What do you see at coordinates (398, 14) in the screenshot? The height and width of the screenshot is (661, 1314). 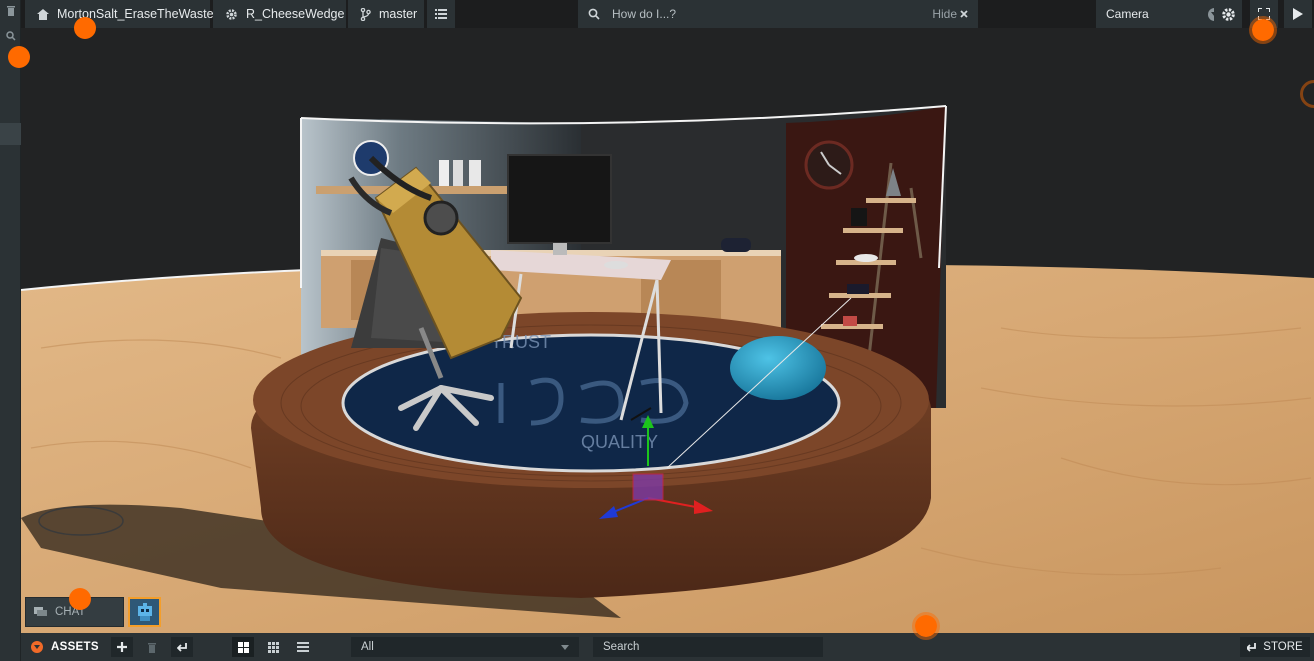 I see `branch-name: master` at bounding box center [398, 14].